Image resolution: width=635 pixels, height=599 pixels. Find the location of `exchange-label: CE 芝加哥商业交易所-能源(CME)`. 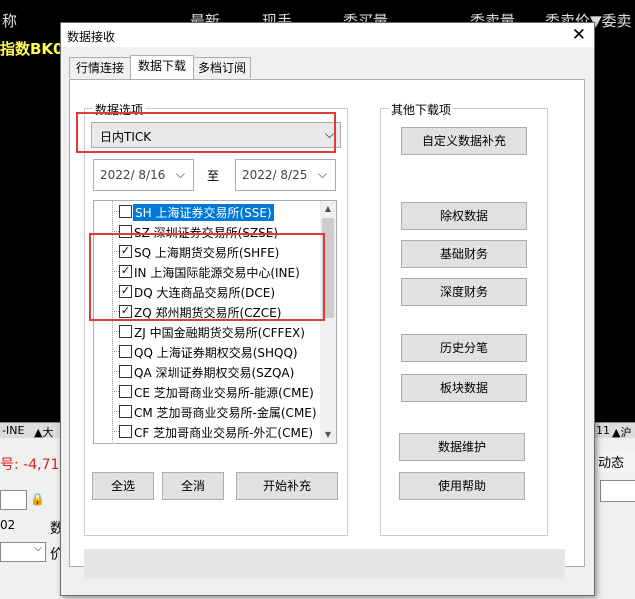

exchange-label: CE 芝加哥商业交易所-能源(CME) is located at coordinates (224, 393).